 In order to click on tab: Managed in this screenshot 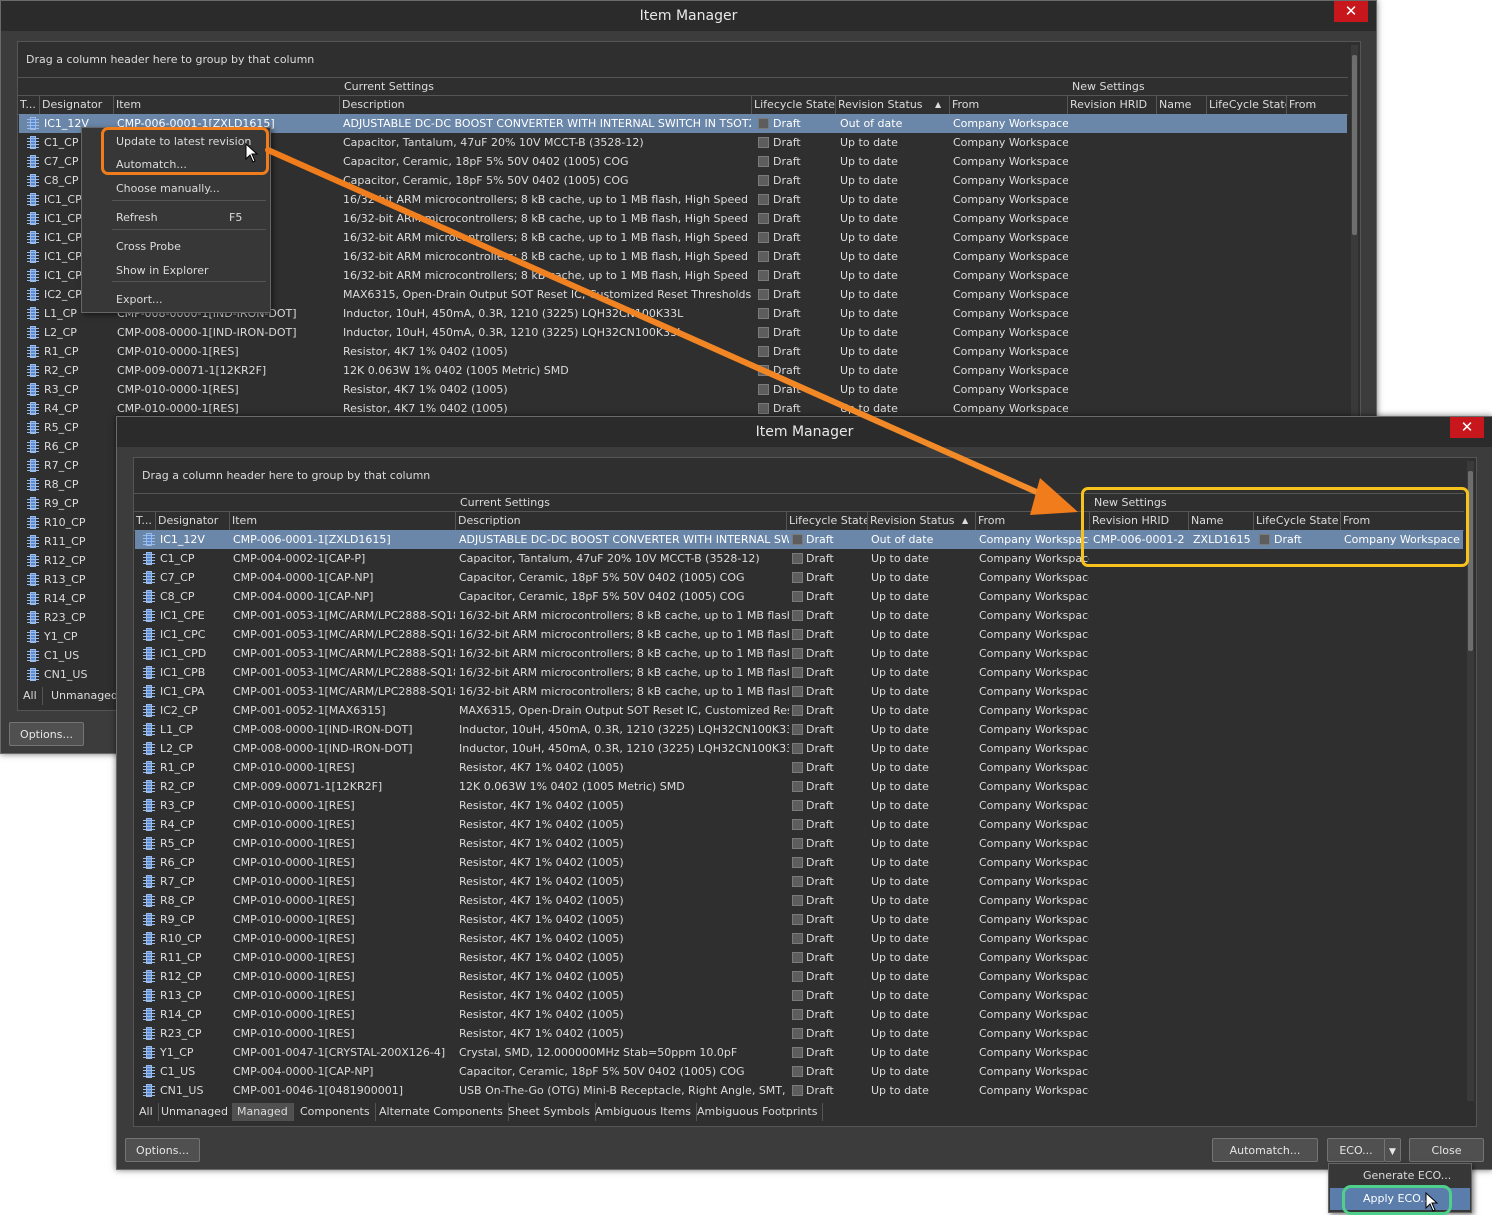, I will do `click(263, 1112)`.